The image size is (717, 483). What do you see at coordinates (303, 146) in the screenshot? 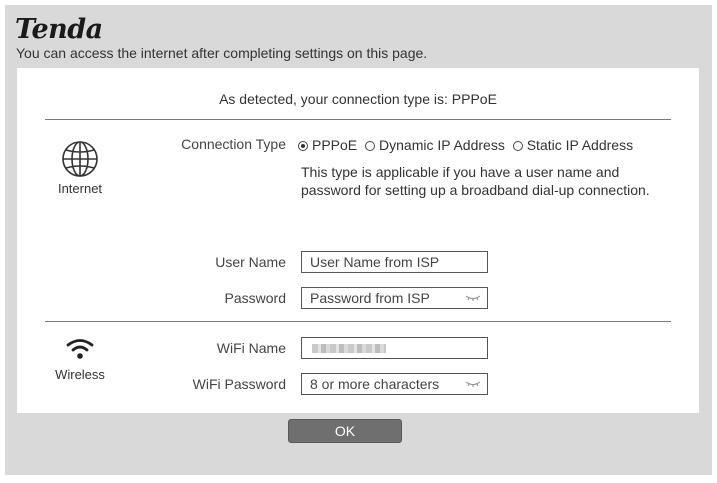
I see `radio-selected-icon` at bounding box center [303, 146].